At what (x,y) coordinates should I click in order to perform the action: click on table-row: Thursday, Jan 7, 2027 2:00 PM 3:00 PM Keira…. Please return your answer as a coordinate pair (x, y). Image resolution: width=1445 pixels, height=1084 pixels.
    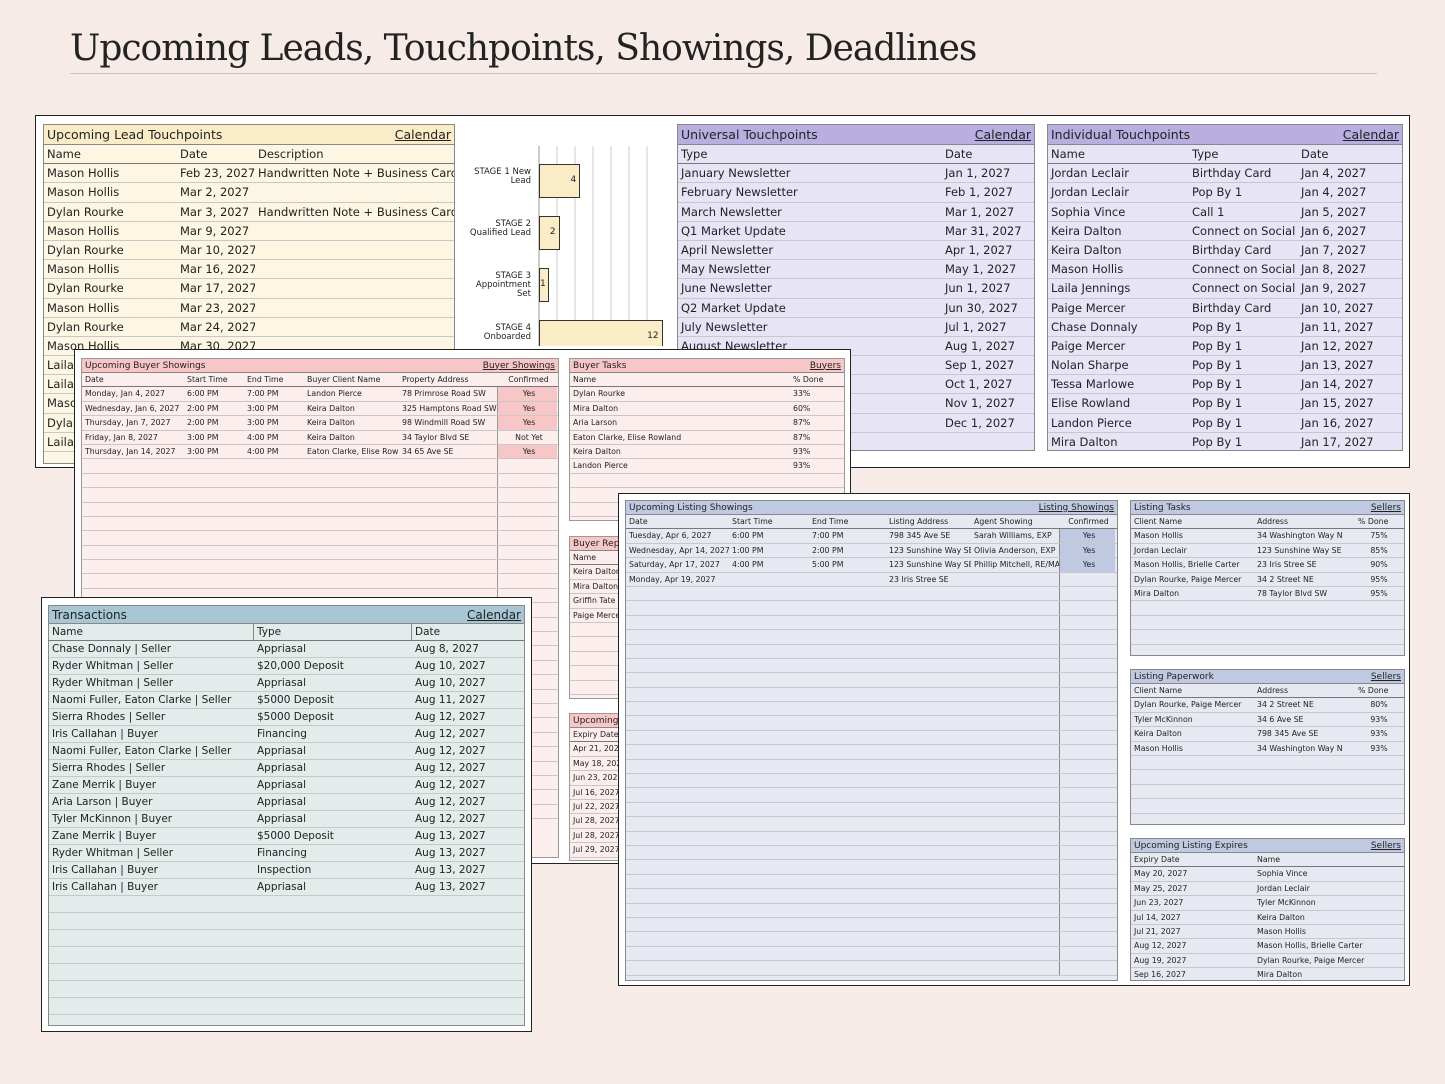
    Looking at the image, I should click on (320, 423).